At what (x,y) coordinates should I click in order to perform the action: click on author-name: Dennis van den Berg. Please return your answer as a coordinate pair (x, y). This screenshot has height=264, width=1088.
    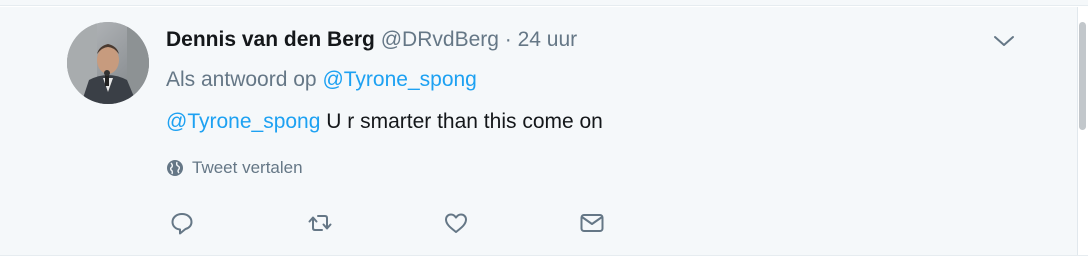
    Looking at the image, I should click on (270, 39).